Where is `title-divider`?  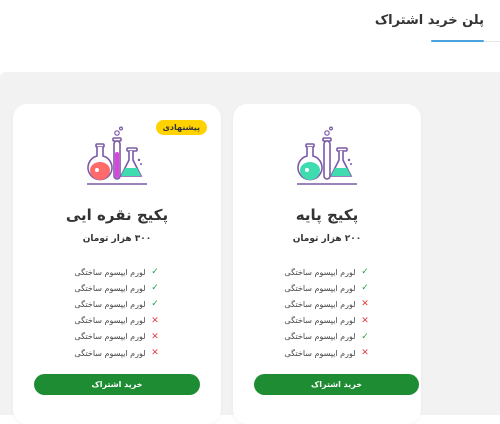 title-divider is located at coordinates (492, 41).